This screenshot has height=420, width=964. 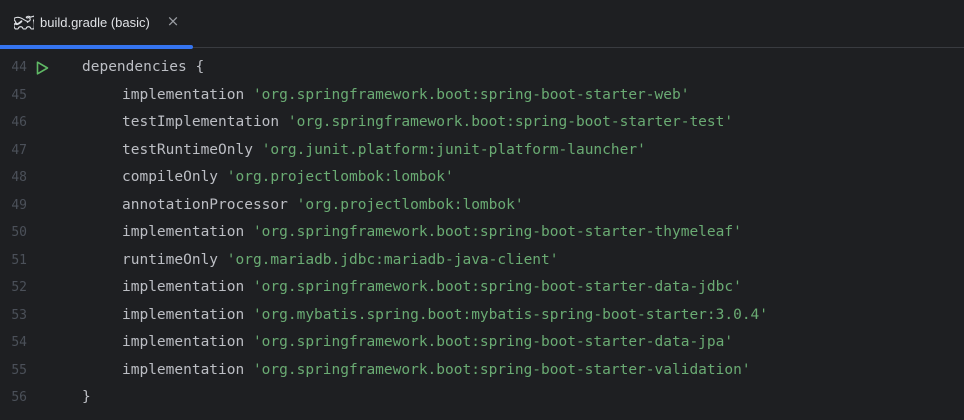 What do you see at coordinates (209, 204) in the screenshot?
I see `code-identifier: annotationProcessor` at bounding box center [209, 204].